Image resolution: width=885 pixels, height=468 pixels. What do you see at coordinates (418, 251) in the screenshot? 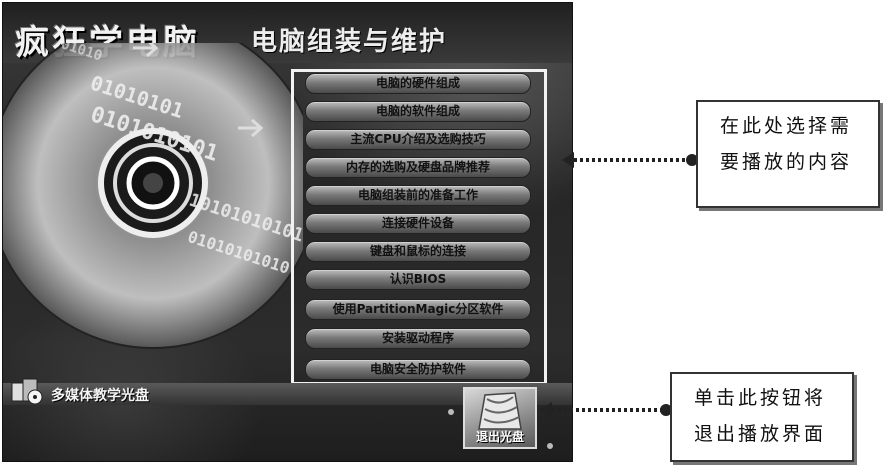
I see `menu-item-keyboard-mouse: 键盘和鼠标的连接` at bounding box center [418, 251].